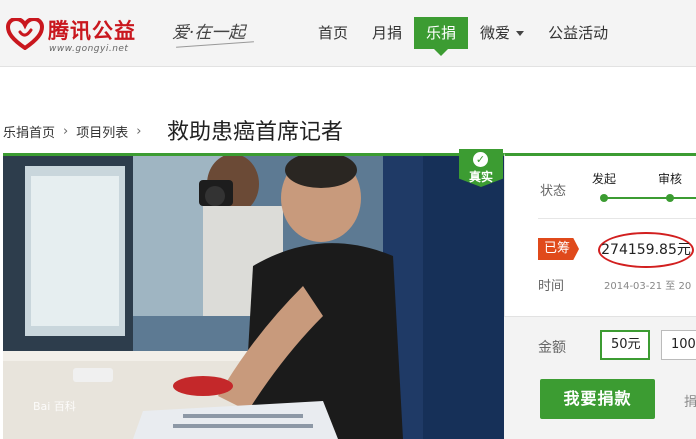 The width and height of the screenshot is (696, 439). Describe the element at coordinates (552, 348) in the screenshot. I see `amount-label: 金额` at that location.